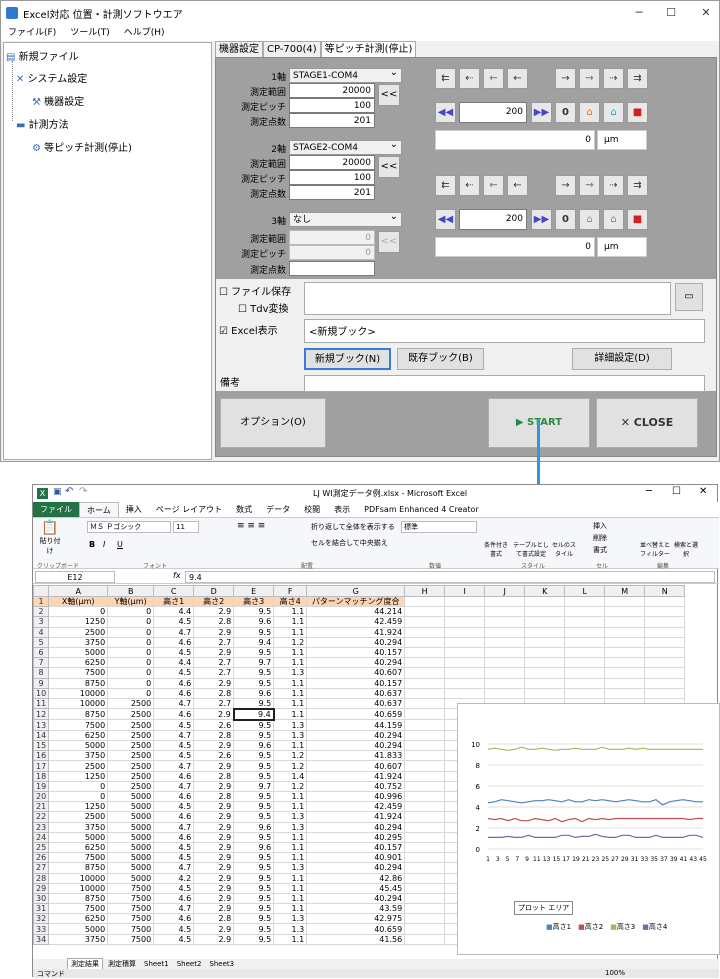 The image size is (720, 979). I want to click on column-header: H, so click(425, 591).